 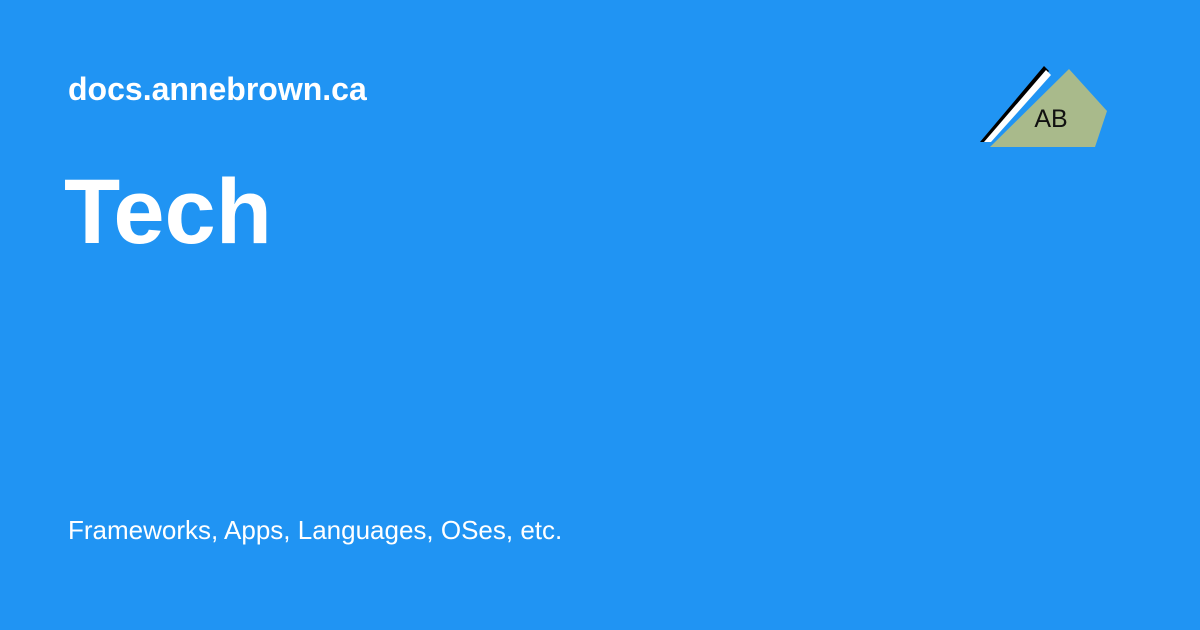 I want to click on logo-text: AB, so click(x=1050, y=119).